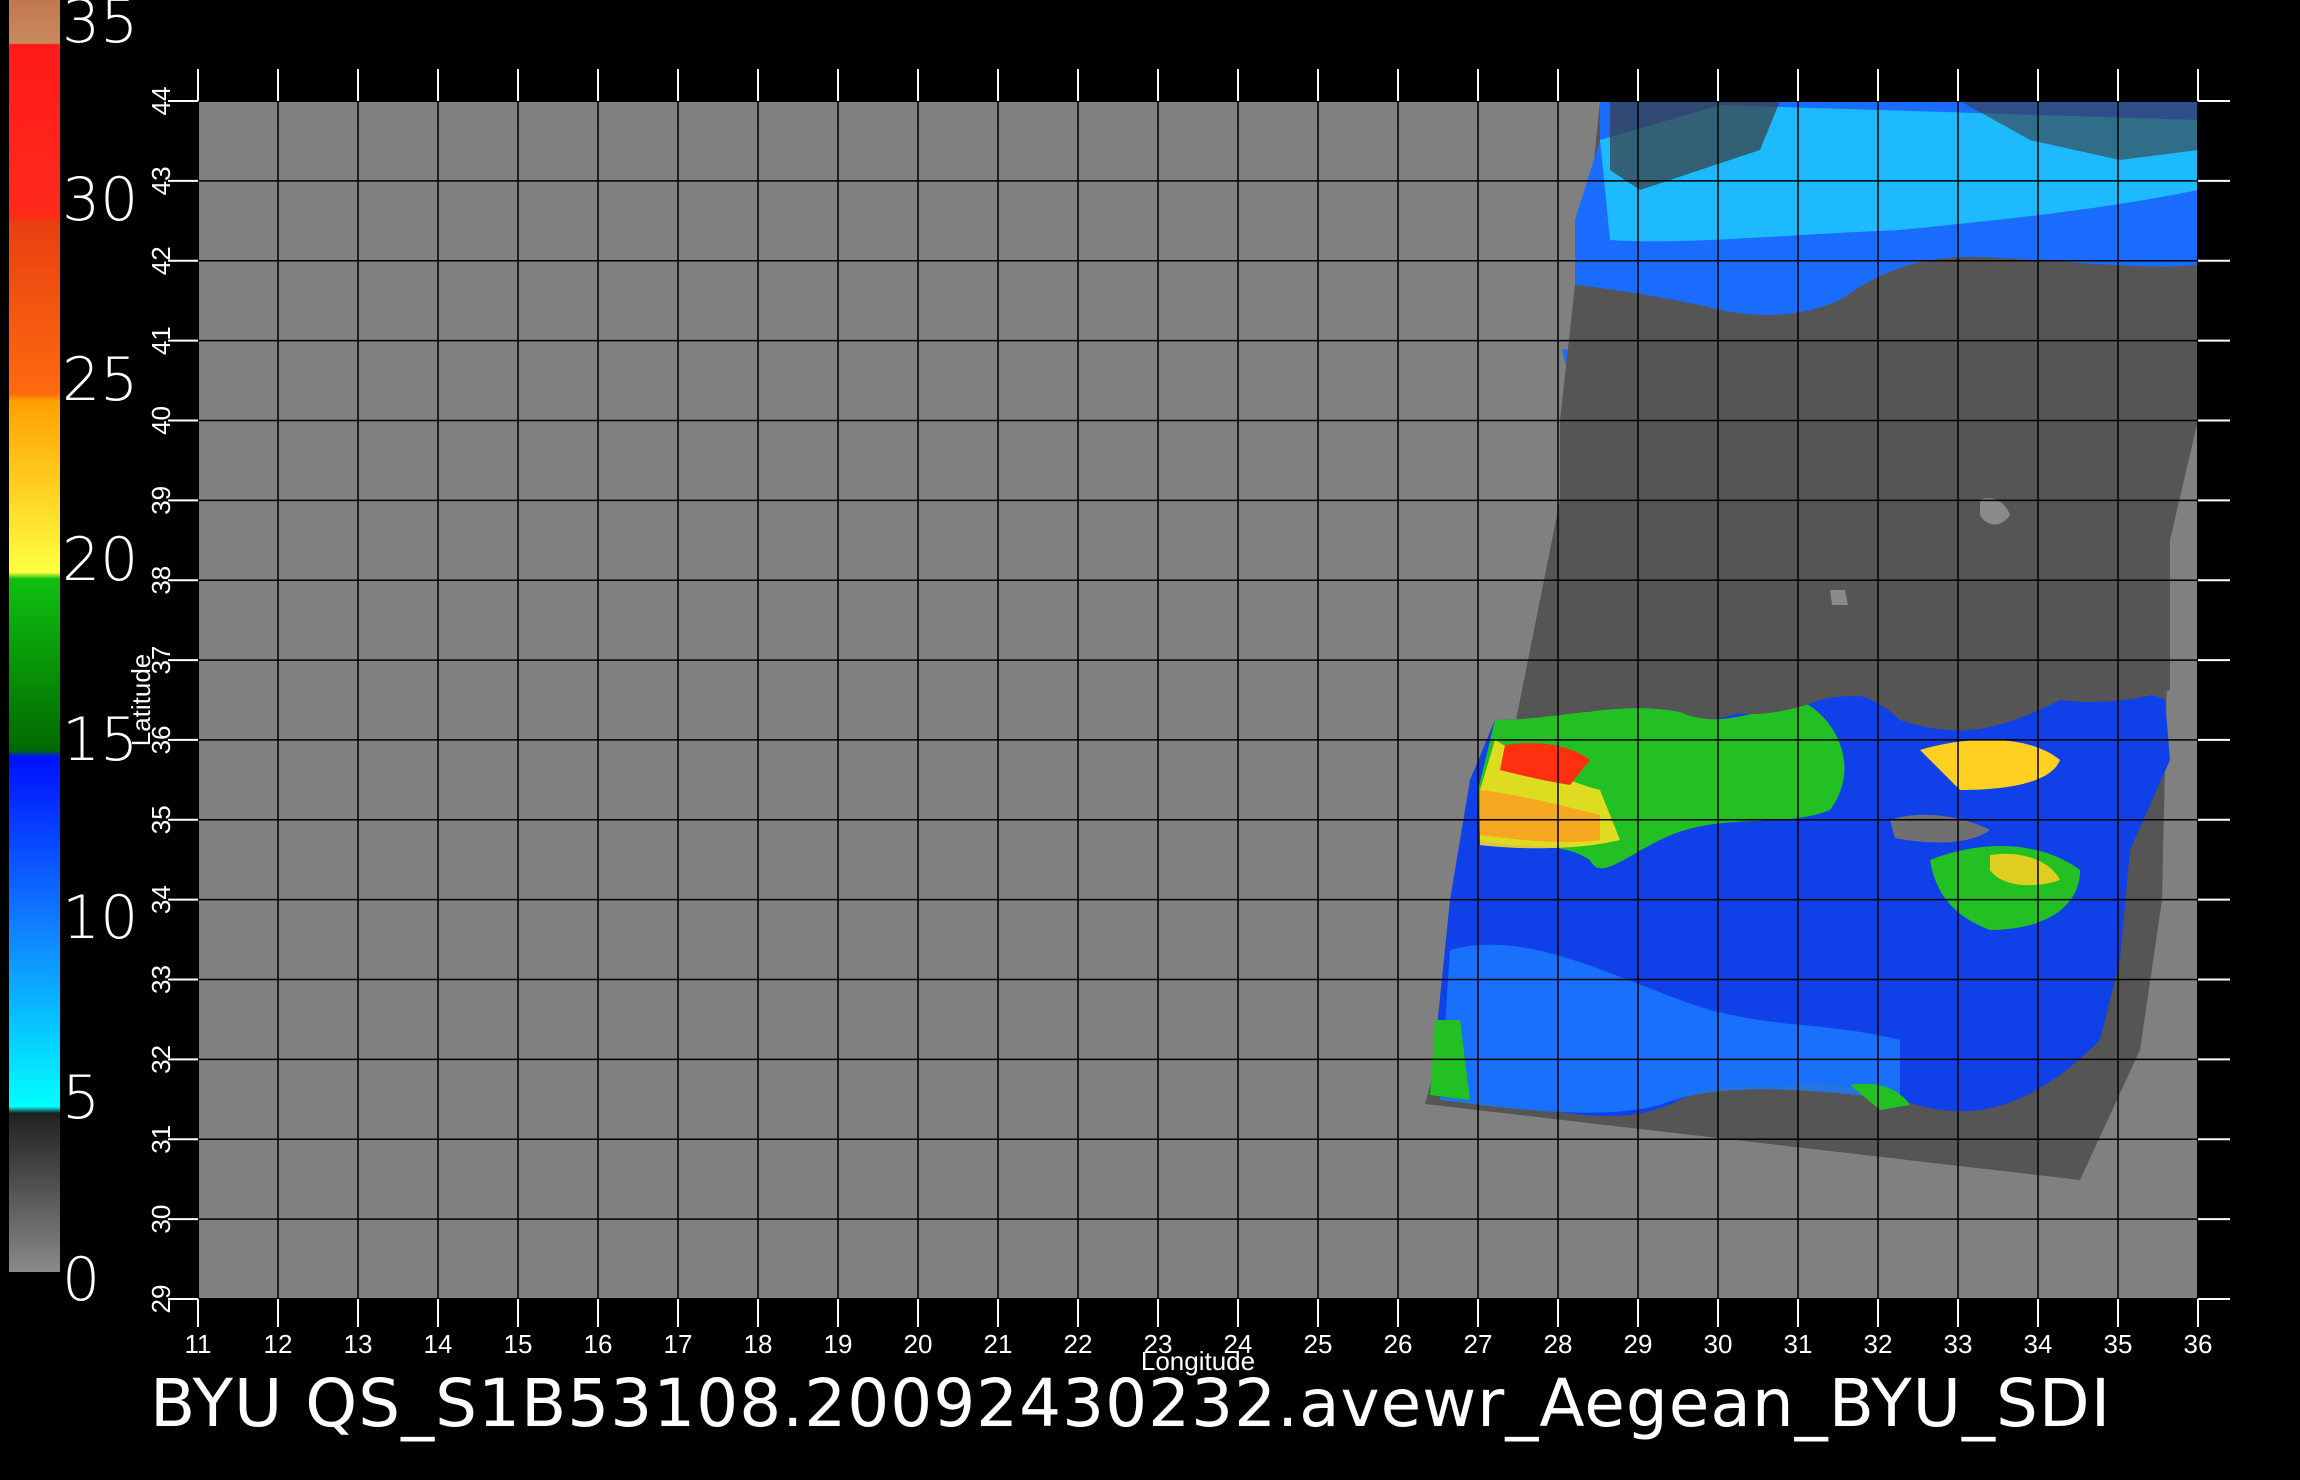 The image size is (2300, 1480). I want to click on lon-tick-label: 17, so click(678, 1344).